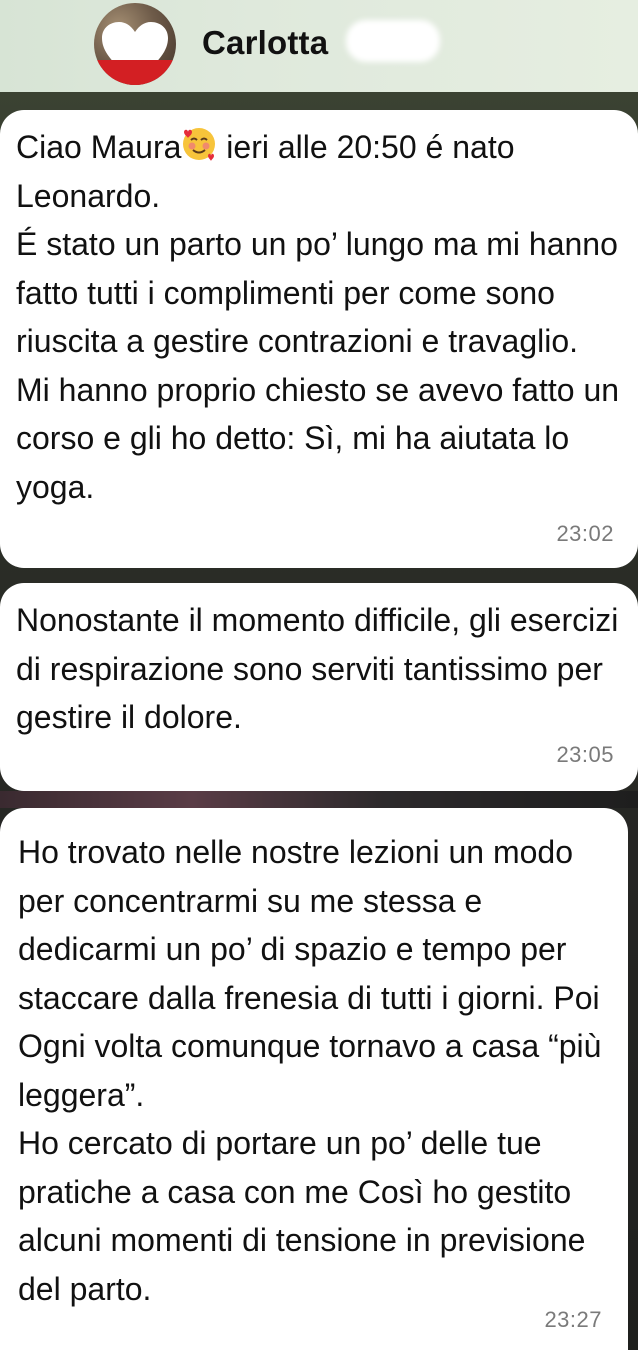 This screenshot has height=1350, width=638. Describe the element at coordinates (393, 41) in the screenshot. I see `redacted-surname` at that location.